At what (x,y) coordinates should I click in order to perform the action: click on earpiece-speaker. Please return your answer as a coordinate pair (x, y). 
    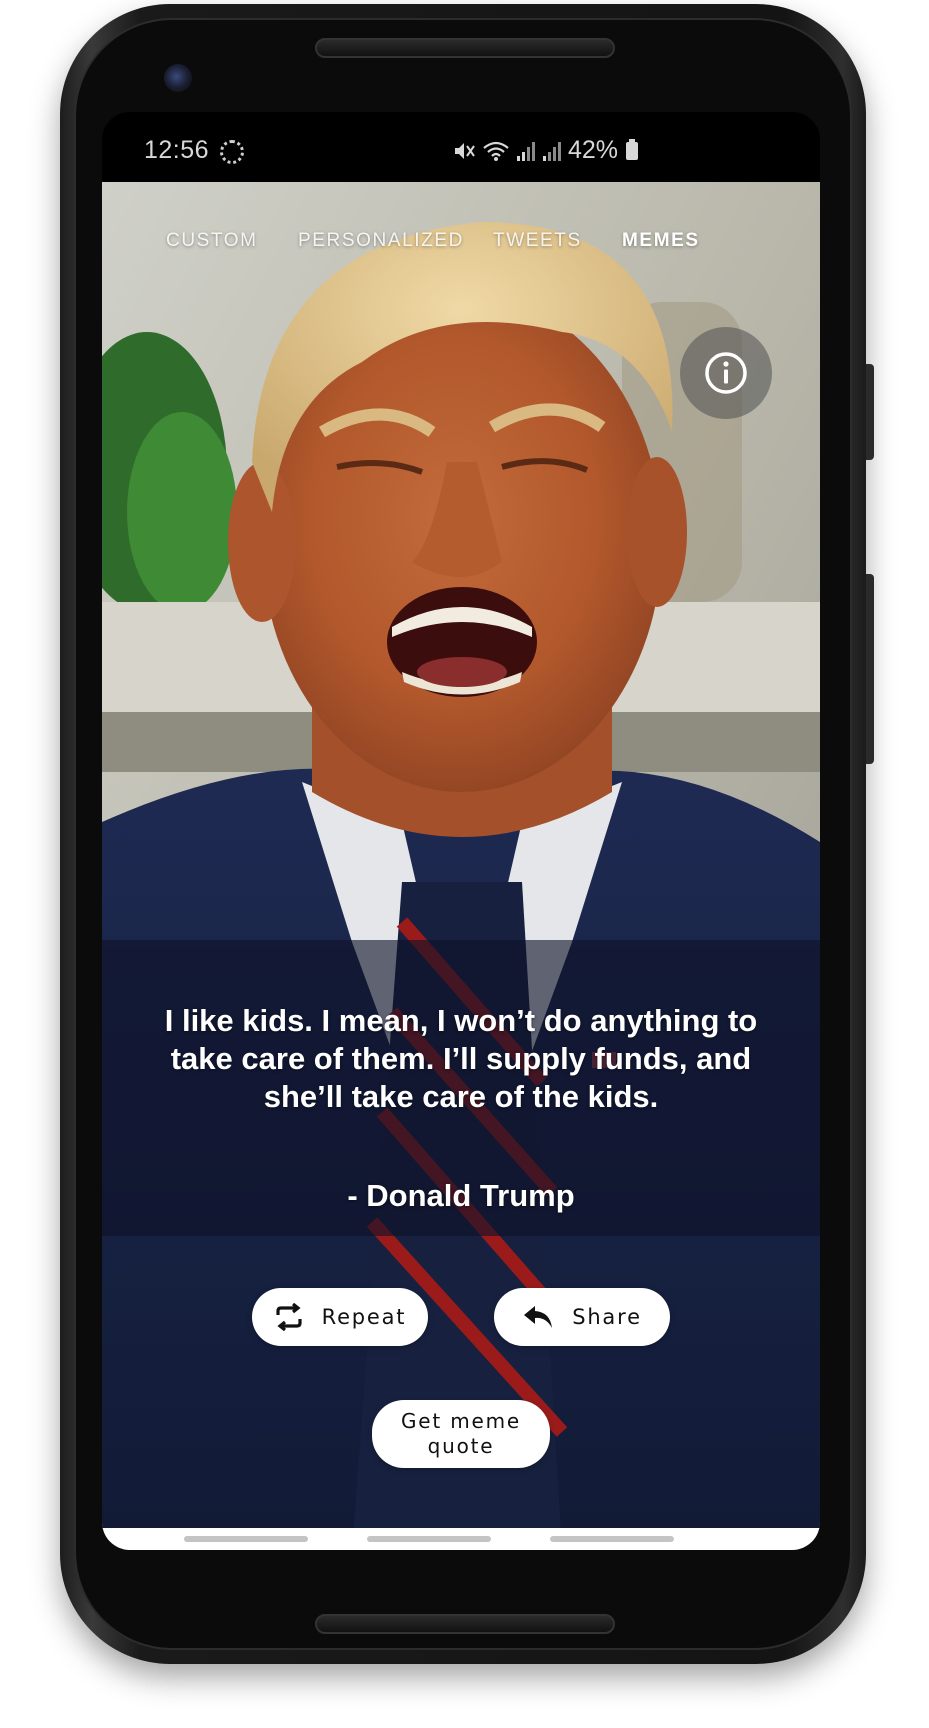
    Looking at the image, I should click on (465, 48).